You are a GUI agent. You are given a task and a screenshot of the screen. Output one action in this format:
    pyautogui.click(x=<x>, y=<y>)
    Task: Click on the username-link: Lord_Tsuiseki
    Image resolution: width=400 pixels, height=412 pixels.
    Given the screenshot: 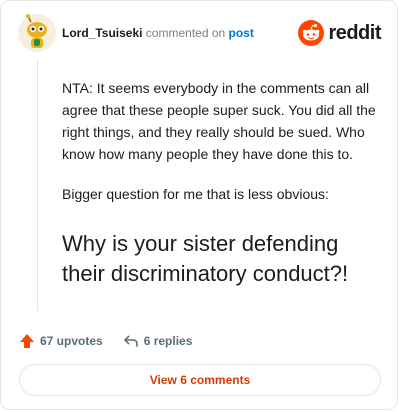 What is the action you would take?
    pyautogui.click(x=102, y=33)
    